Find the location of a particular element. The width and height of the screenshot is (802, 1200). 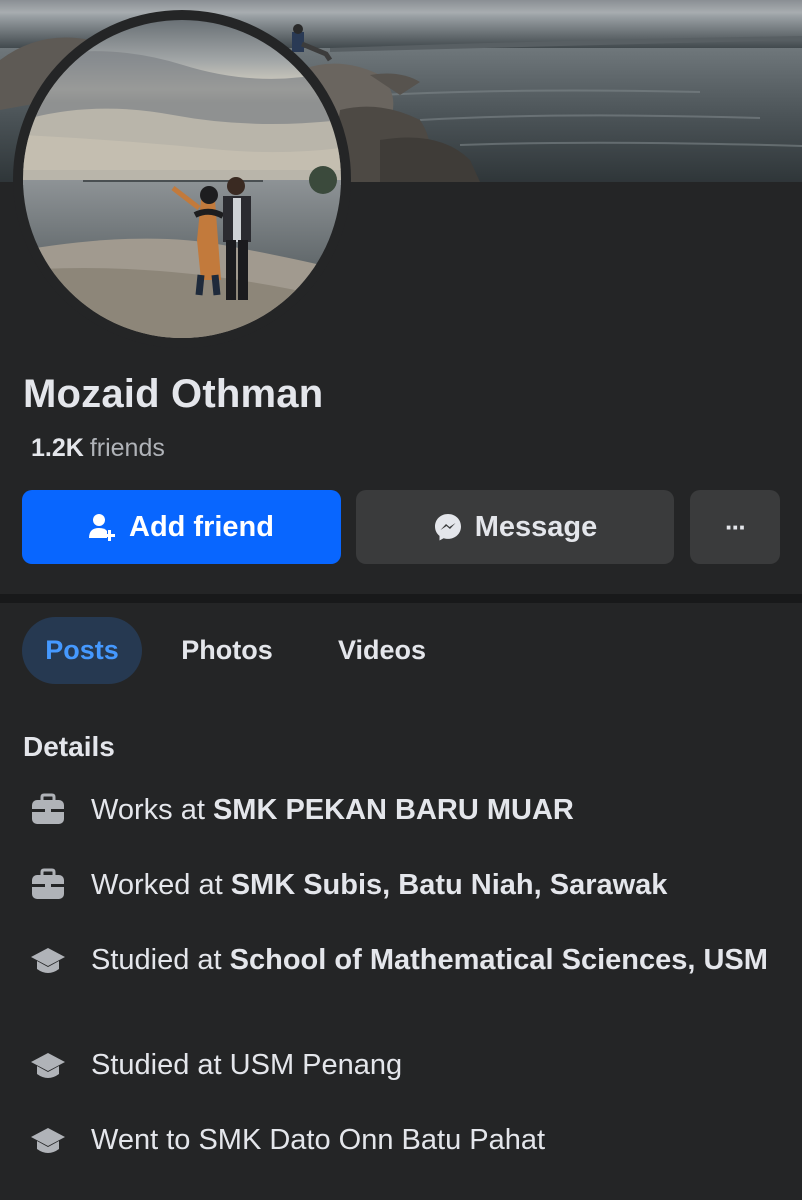

section-divider is located at coordinates (401, 598).